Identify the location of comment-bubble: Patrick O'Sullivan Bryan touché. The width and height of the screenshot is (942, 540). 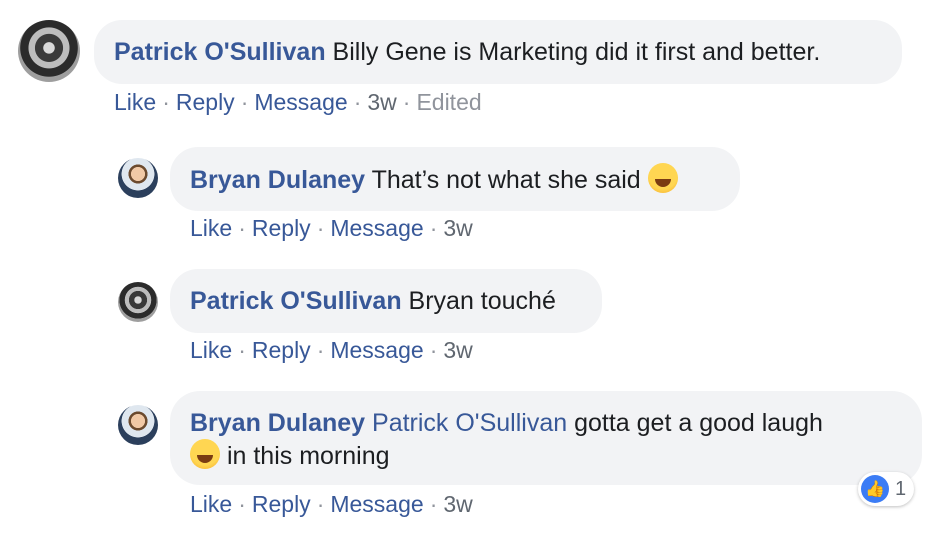
(386, 301).